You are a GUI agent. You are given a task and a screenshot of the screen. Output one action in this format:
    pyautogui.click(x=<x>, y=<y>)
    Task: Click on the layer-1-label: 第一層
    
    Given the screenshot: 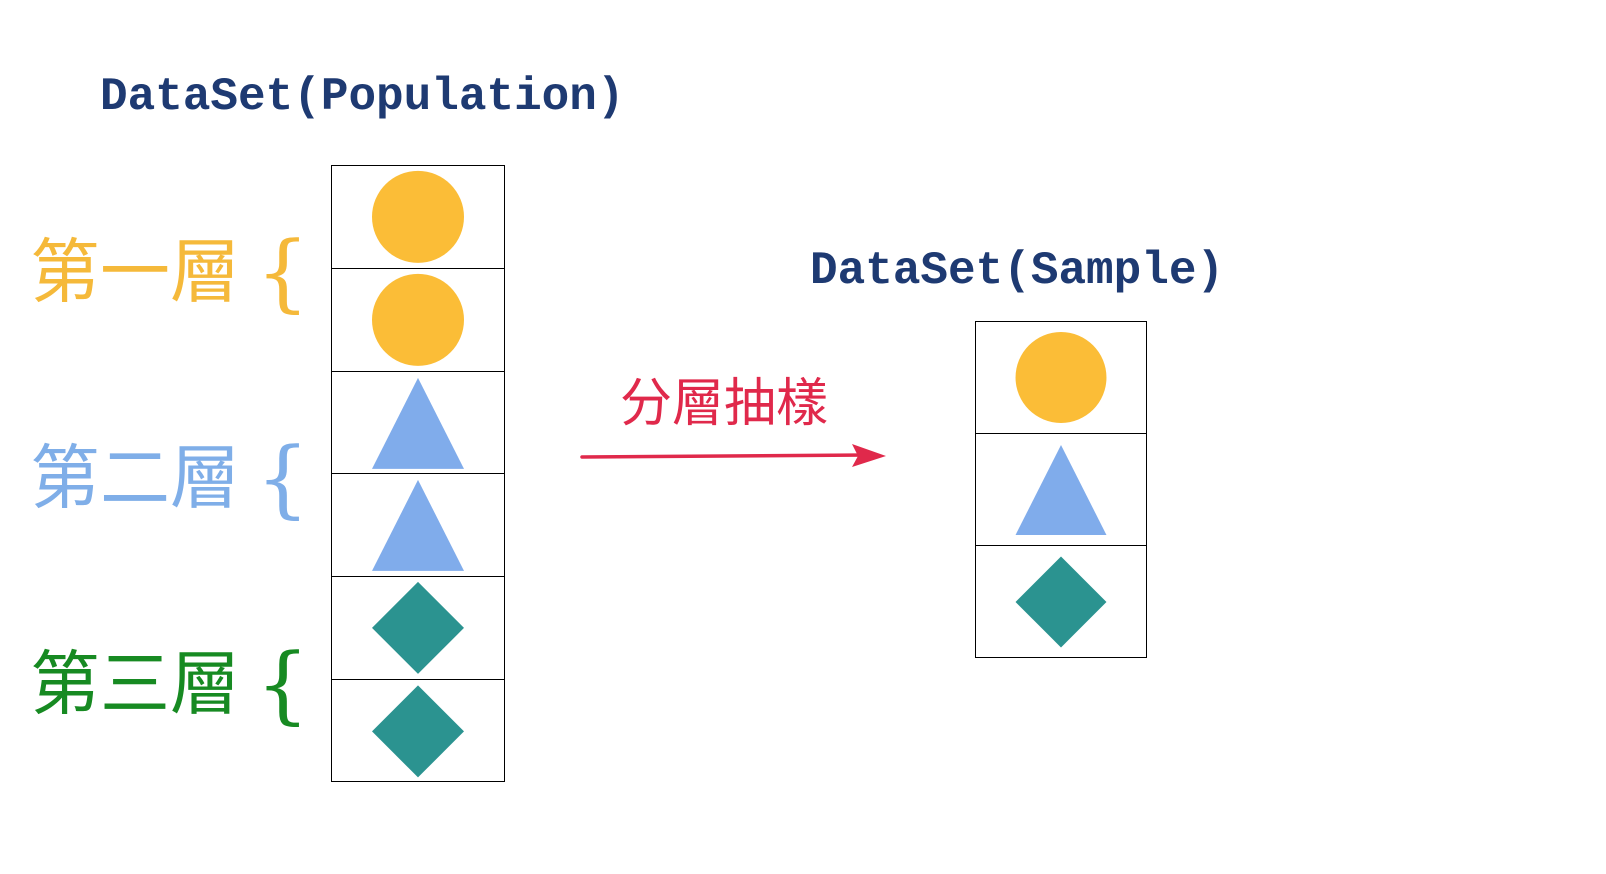 What is the action you would take?
    pyautogui.click(x=135, y=272)
    